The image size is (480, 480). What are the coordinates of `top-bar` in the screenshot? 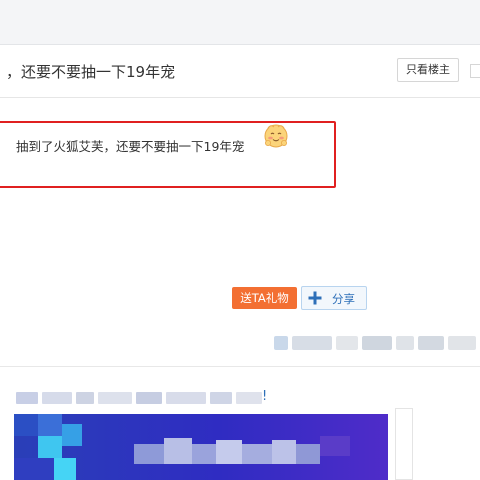 It's located at (240, 22).